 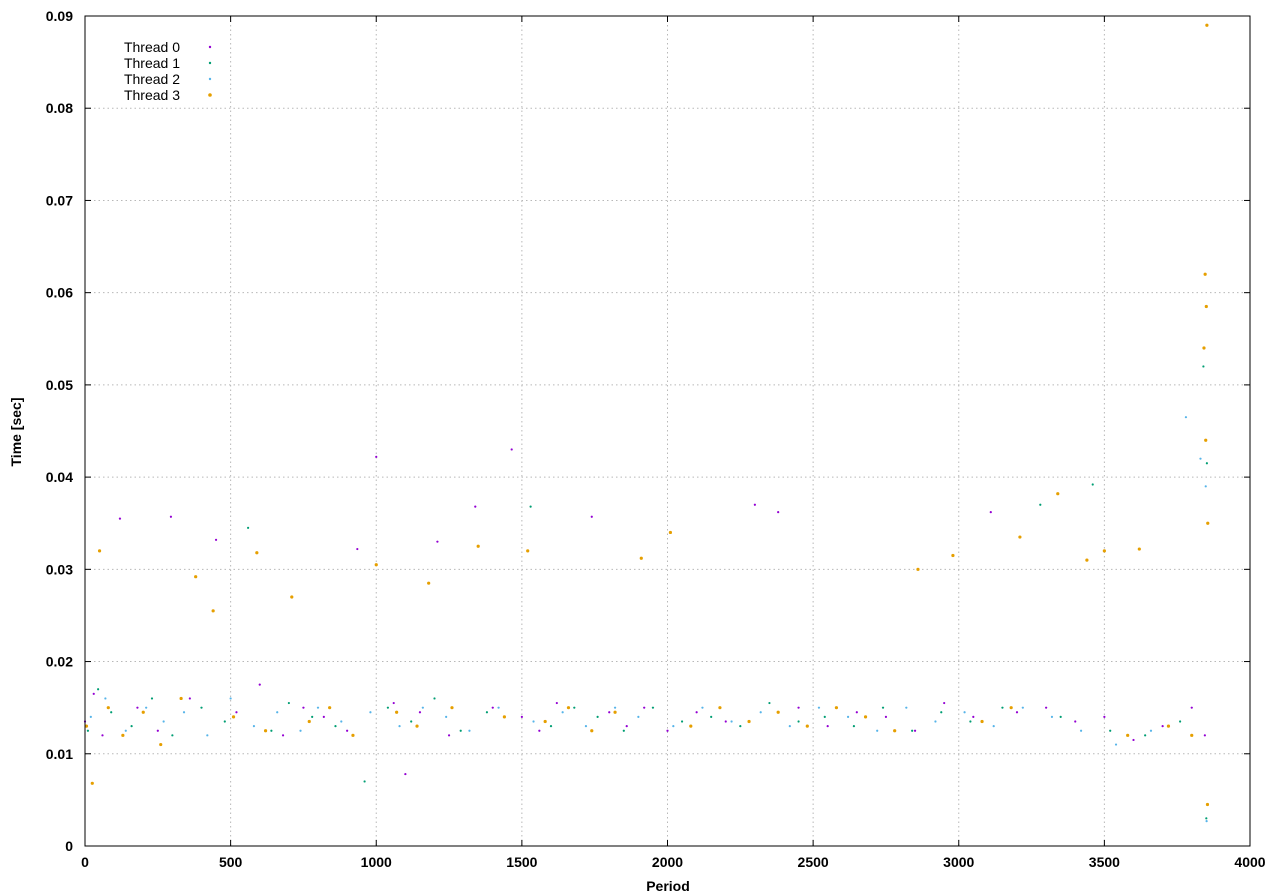 What do you see at coordinates (152, 79) in the screenshot?
I see `legend-label: Thread 2` at bounding box center [152, 79].